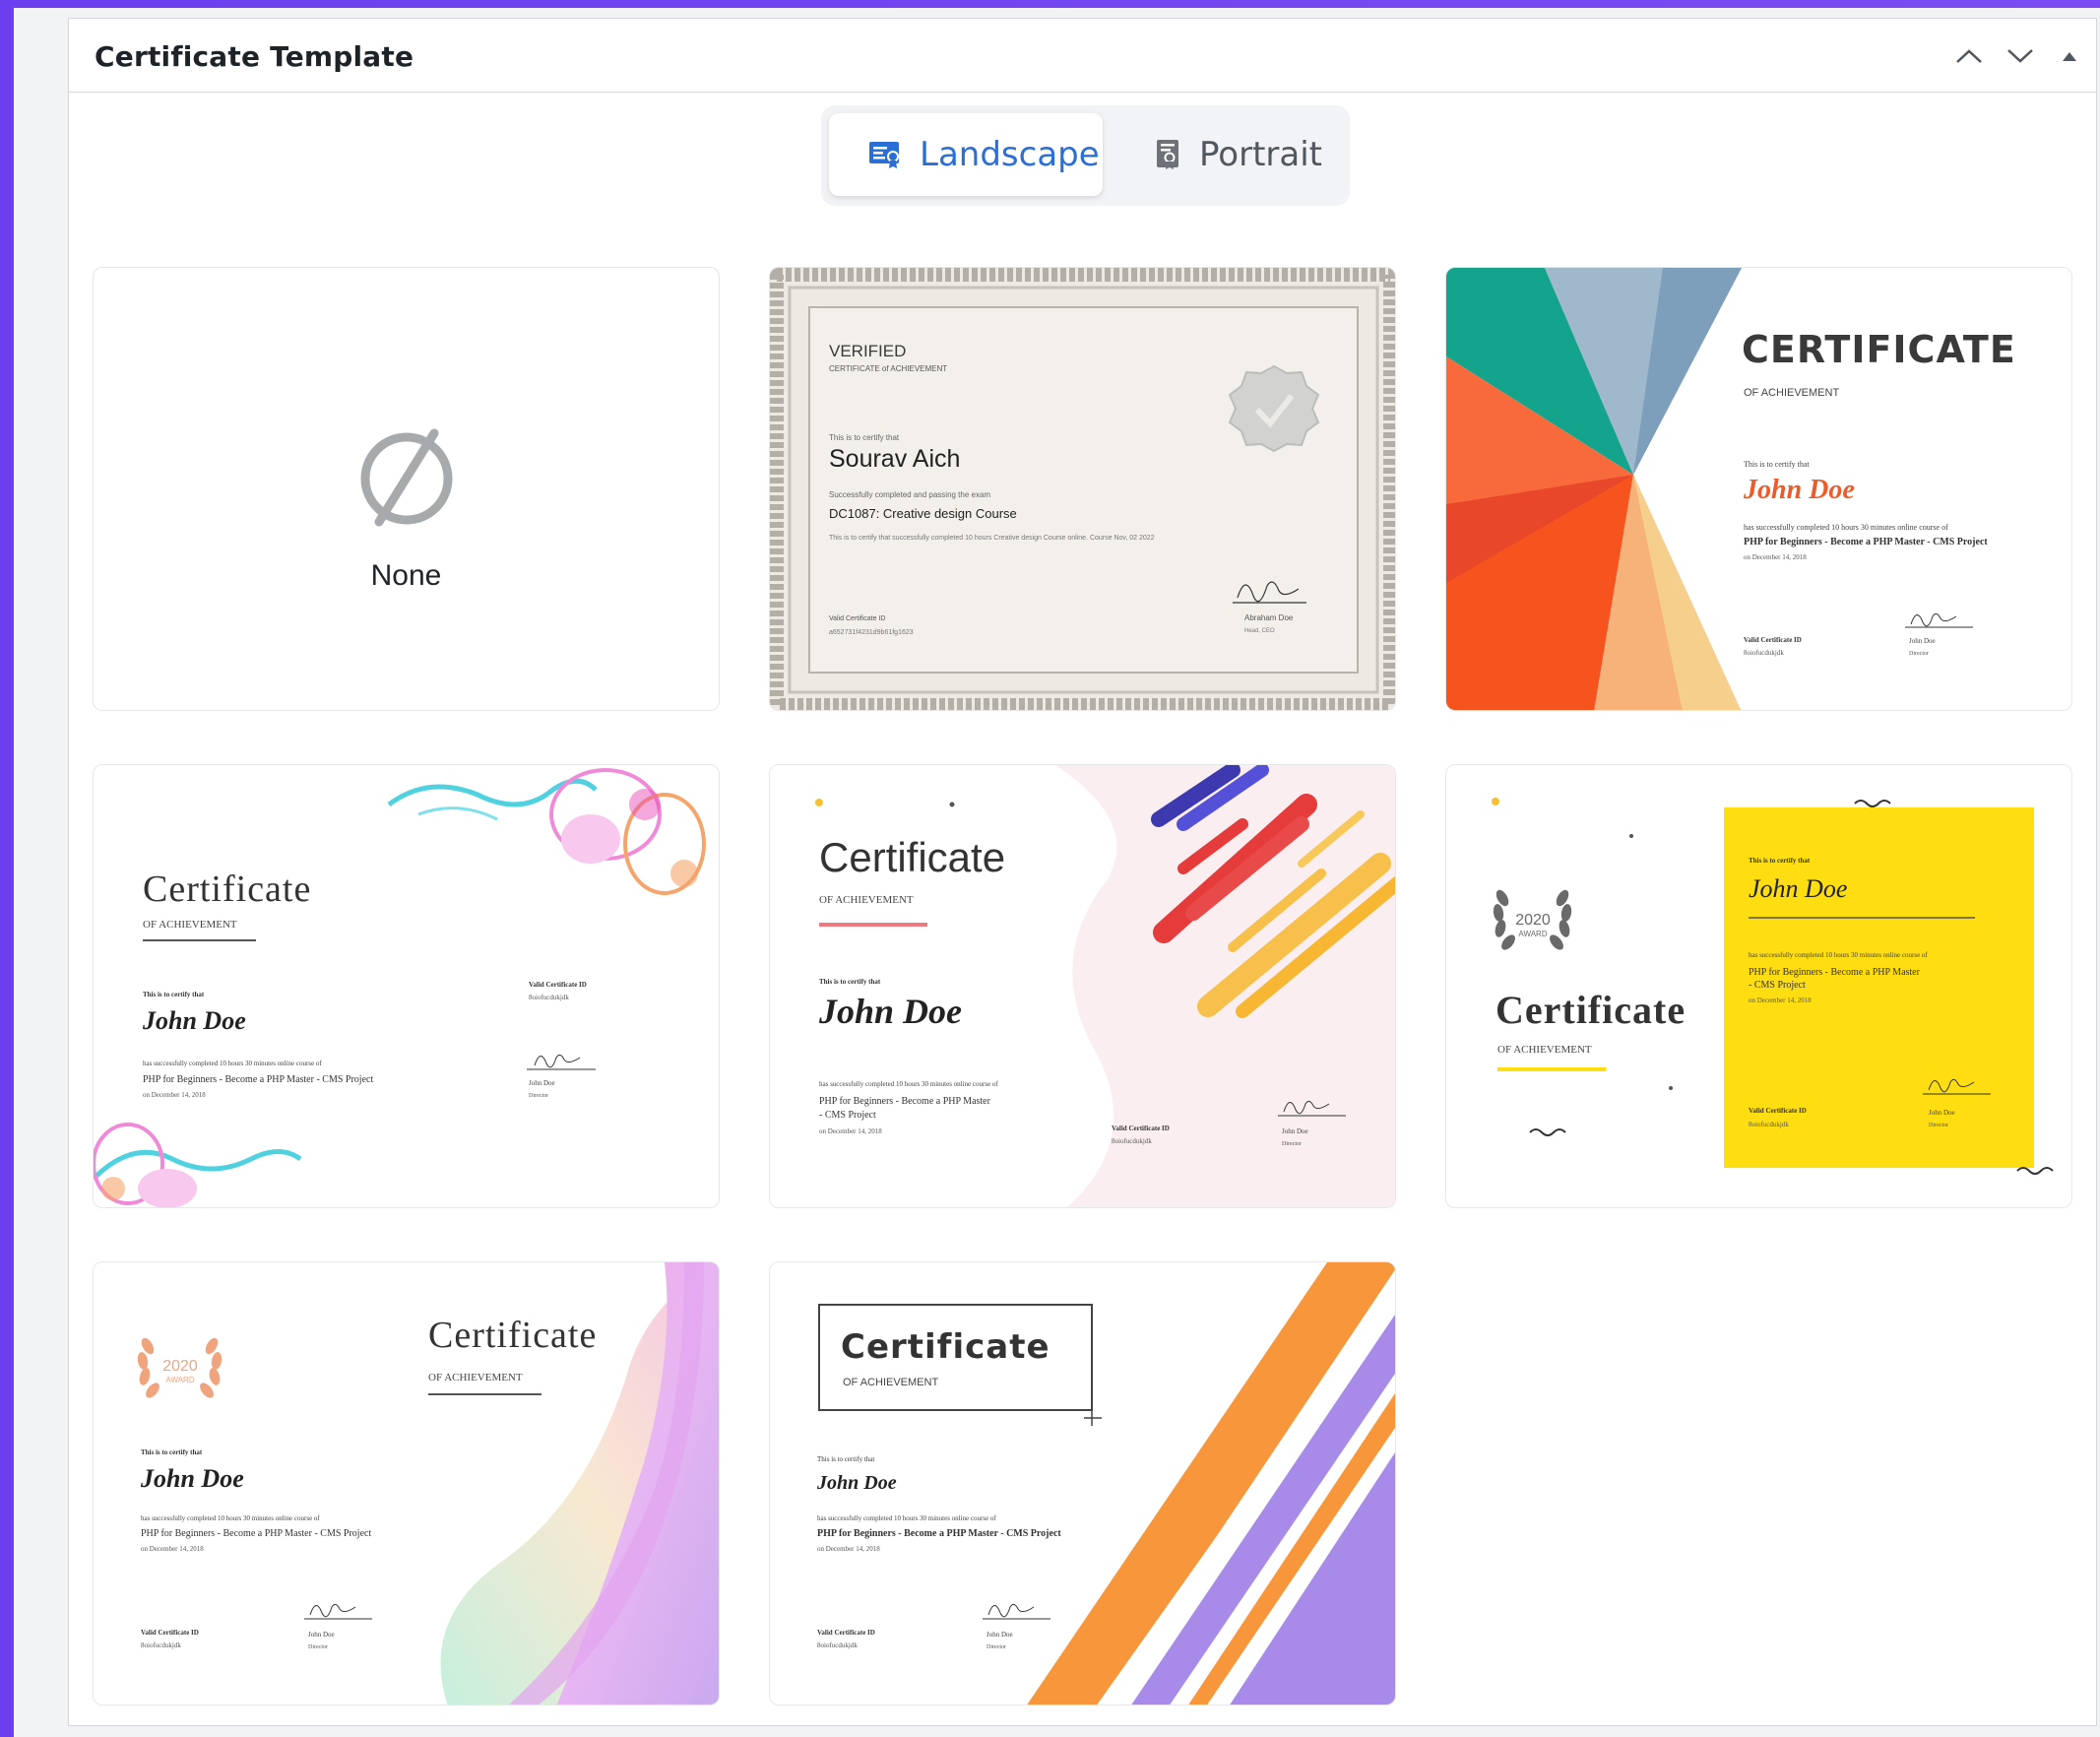  What do you see at coordinates (406, 576) in the screenshot?
I see `none-label: None` at bounding box center [406, 576].